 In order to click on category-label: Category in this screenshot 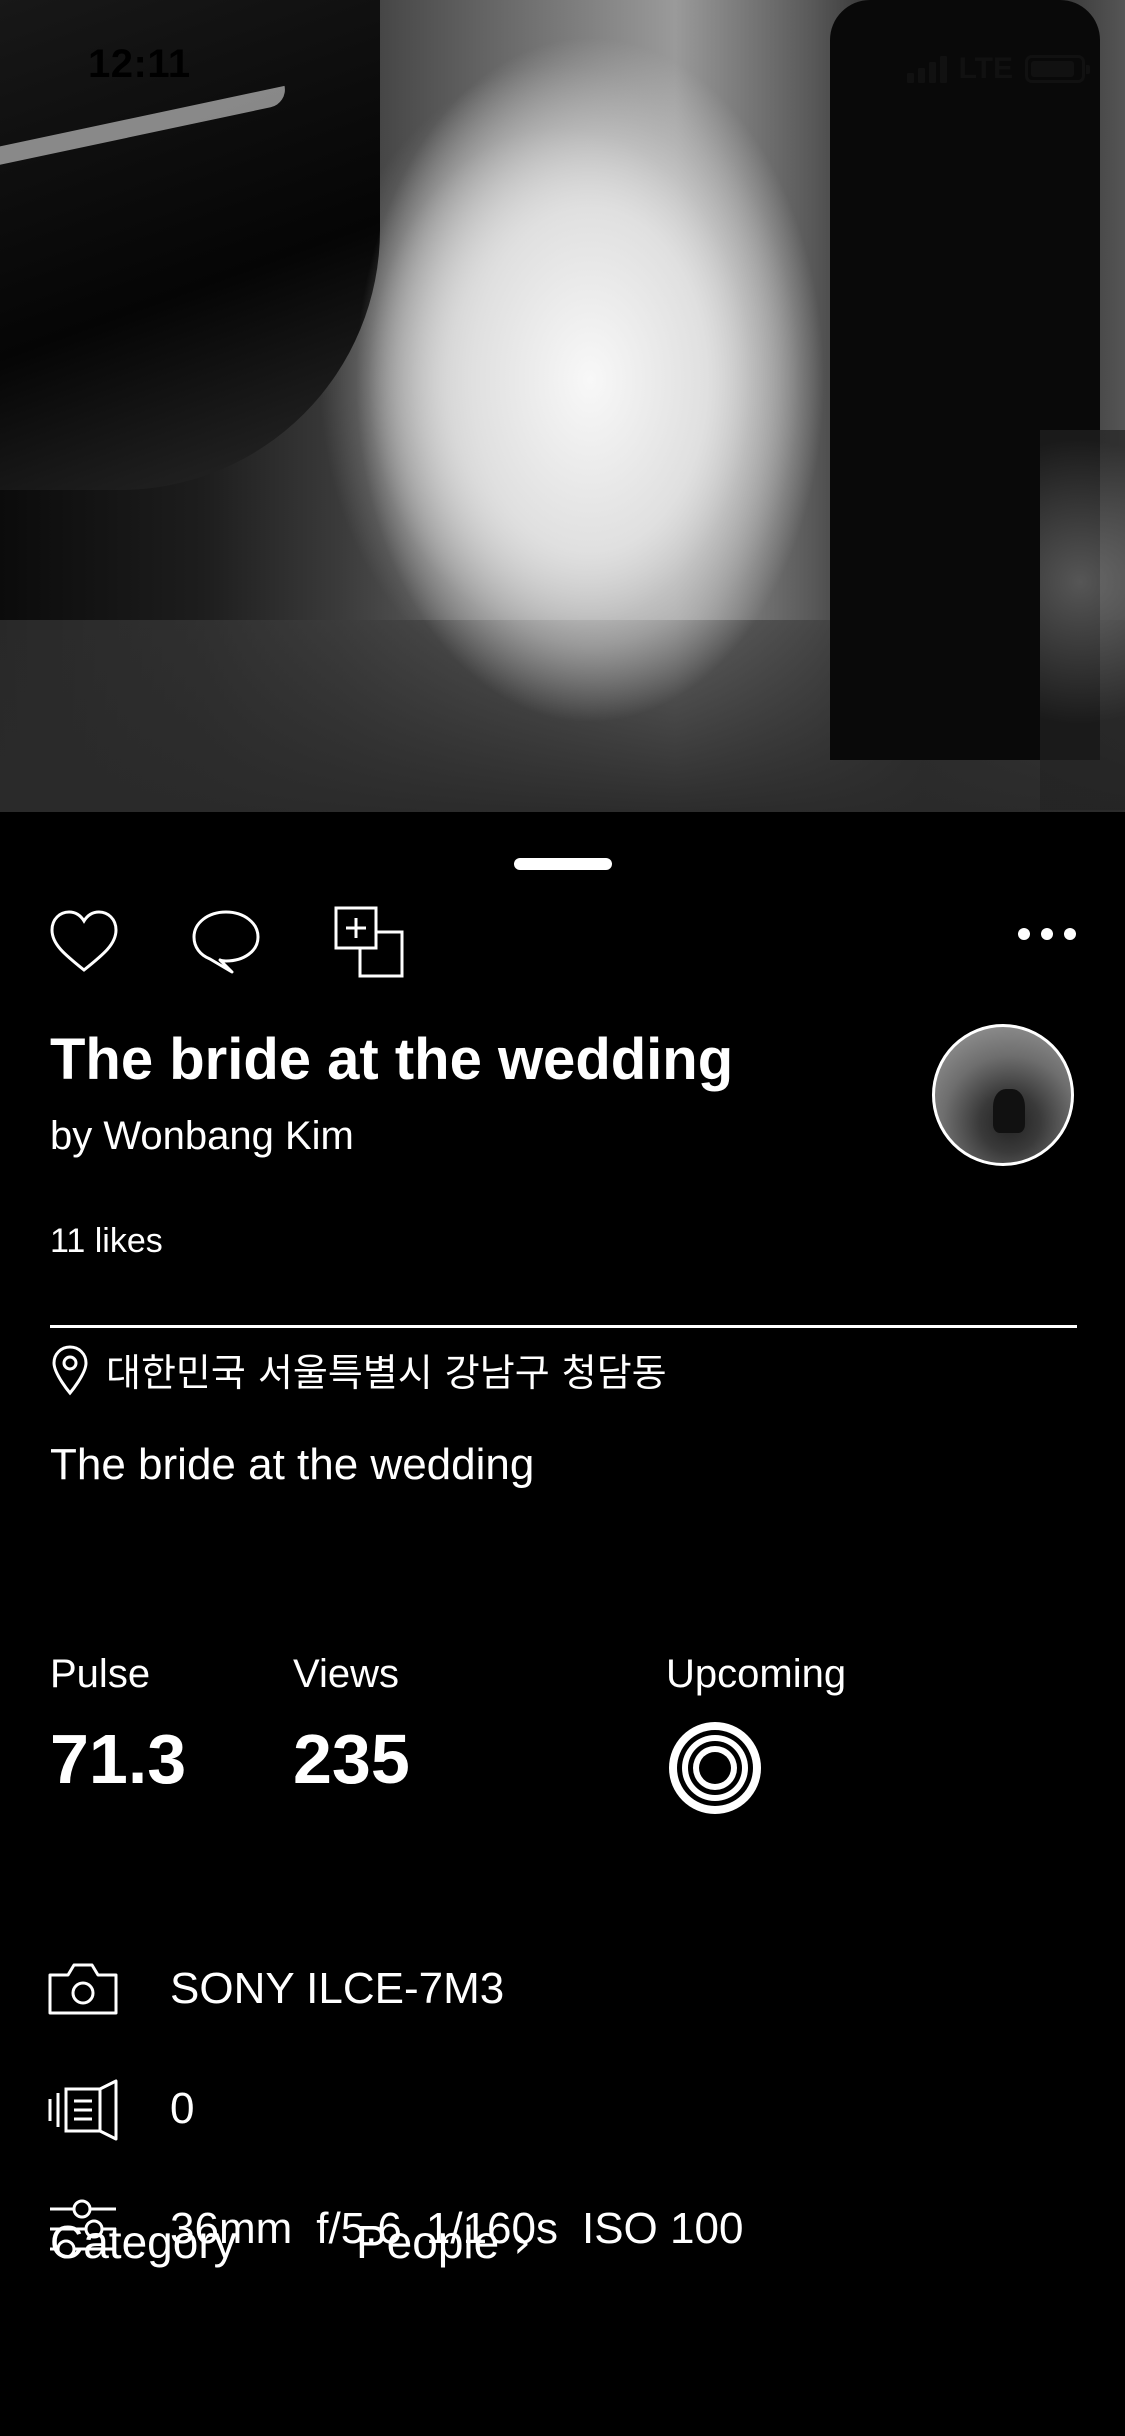, I will do `click(143, 2242)`.